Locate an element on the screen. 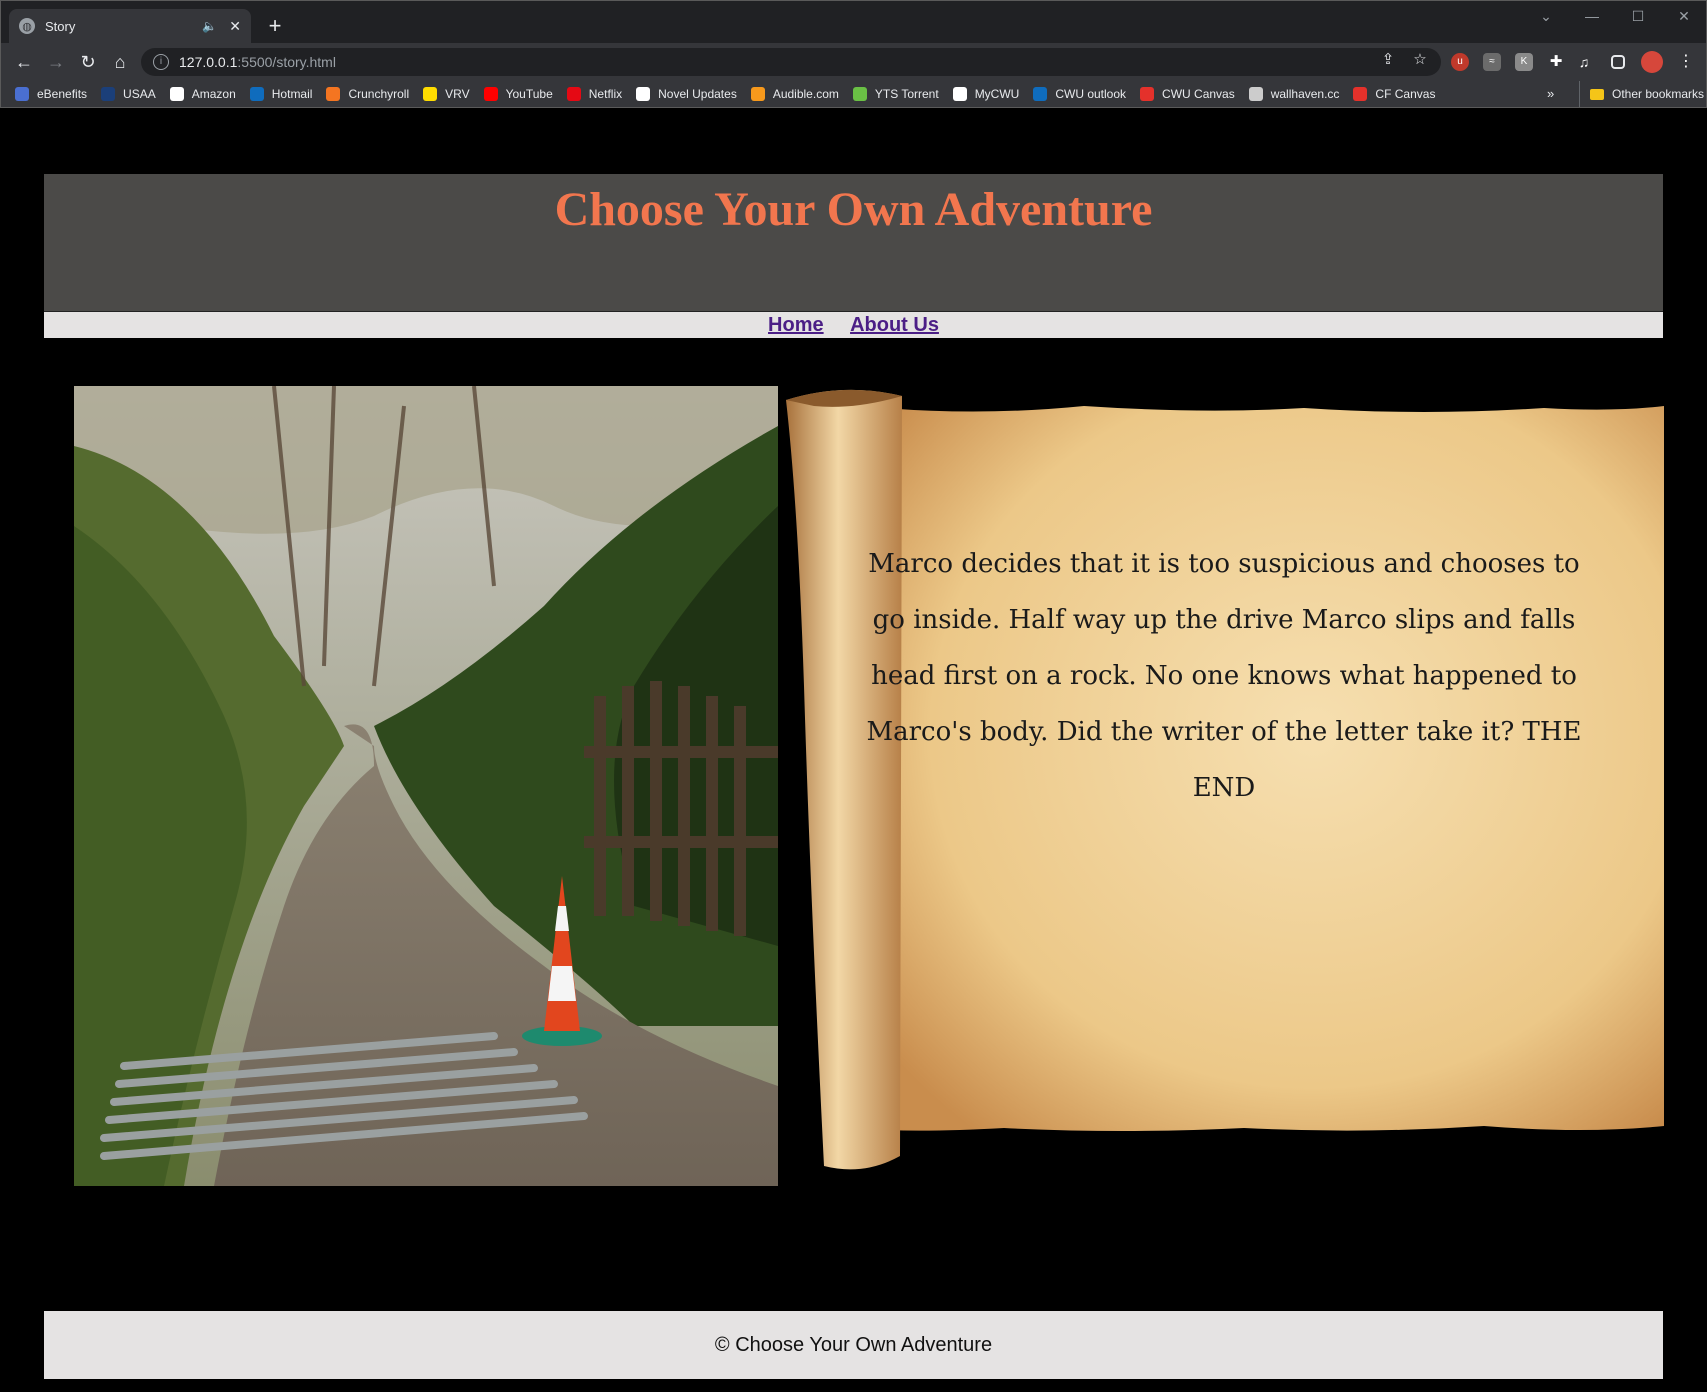  main-nav: Home About Us is located at coordinates (853, 325).